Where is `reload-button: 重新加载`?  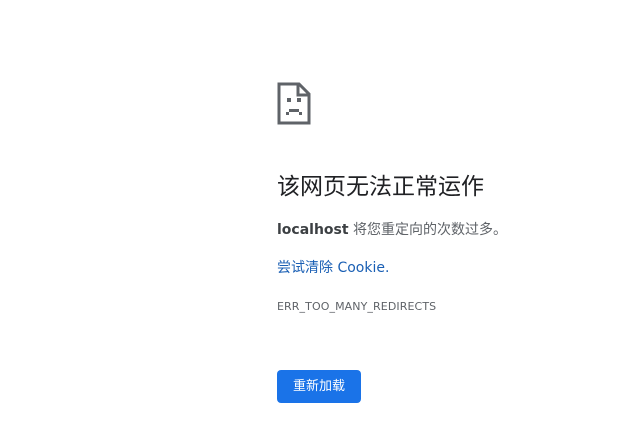 reload-button: 重新加载 is located at coordinates (319, 386).